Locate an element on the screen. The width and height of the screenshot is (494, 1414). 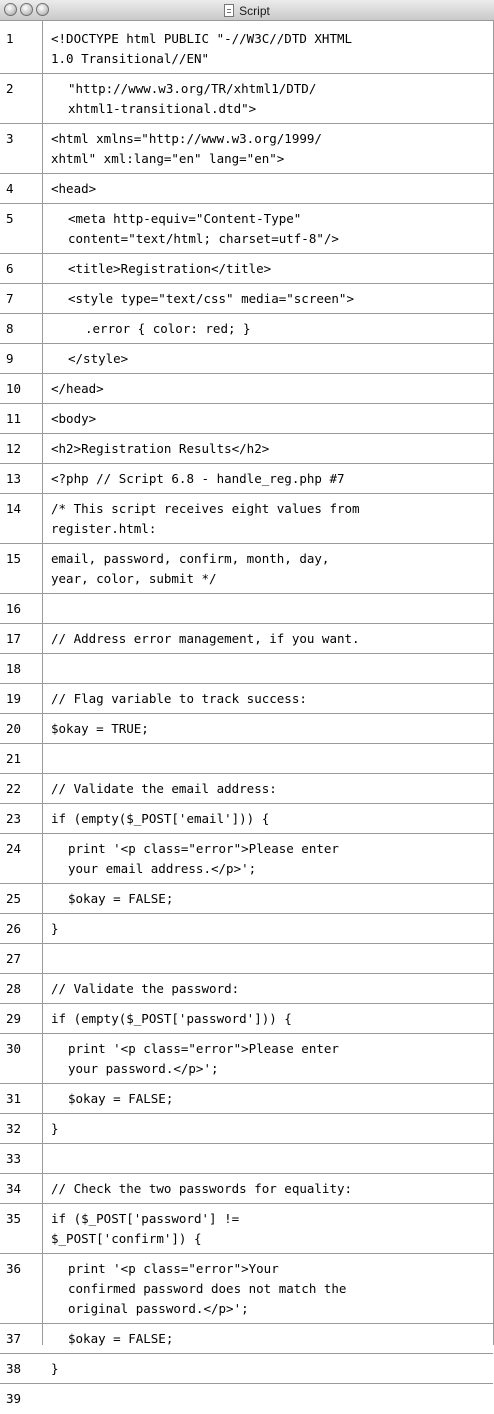
code-text: // Validate the email address: is located at coordinates (164, 789).